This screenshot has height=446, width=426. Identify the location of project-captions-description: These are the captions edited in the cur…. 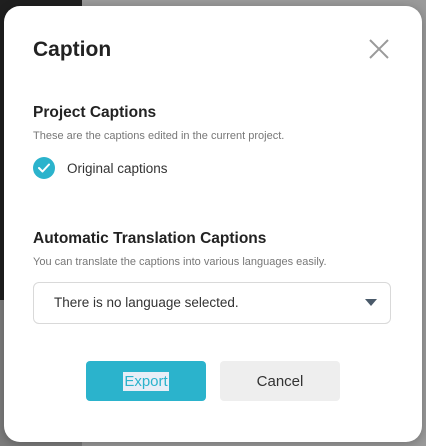
(159, 136).